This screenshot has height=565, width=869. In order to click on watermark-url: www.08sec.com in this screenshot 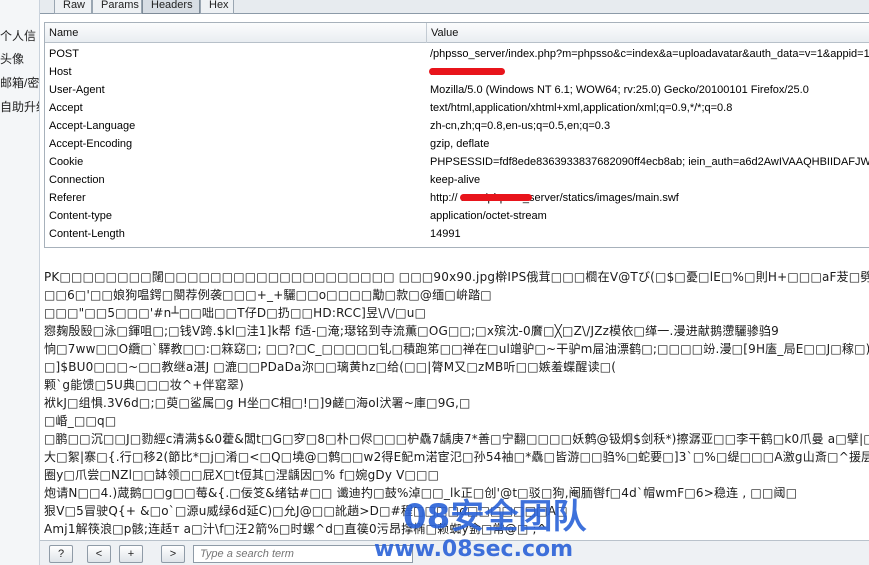, I will do `click(474, 549)`.